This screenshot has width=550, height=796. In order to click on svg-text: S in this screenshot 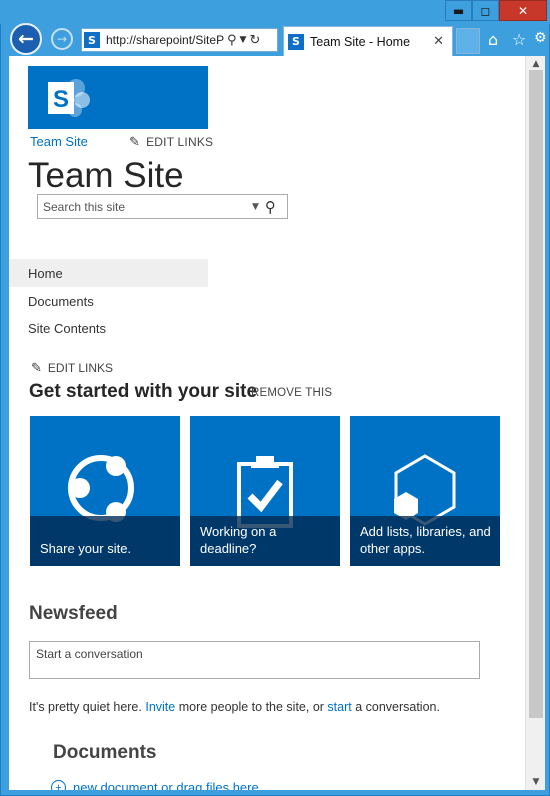, I will do `click(61, 99)`.